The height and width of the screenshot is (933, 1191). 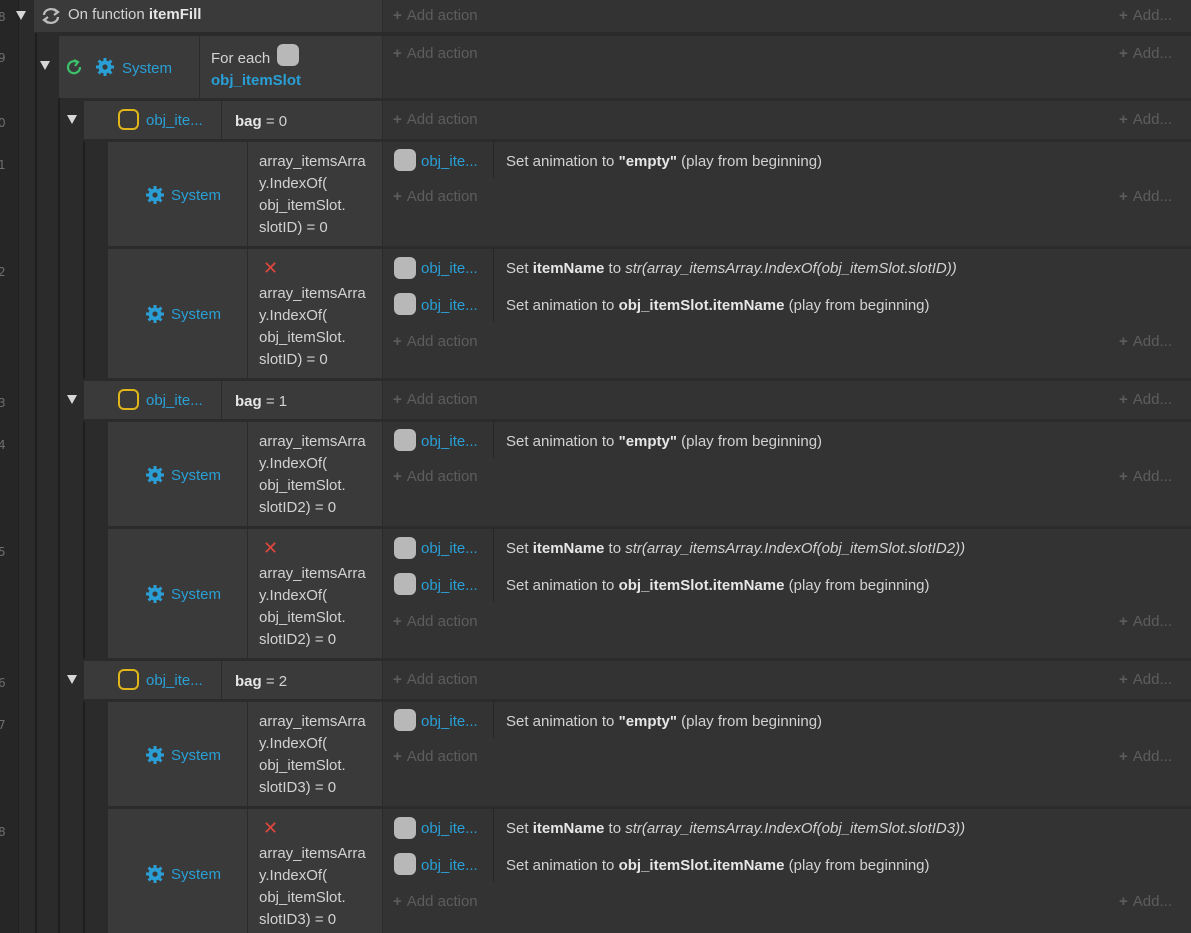 I want to click on tree-line, so click(x=84, y=817).